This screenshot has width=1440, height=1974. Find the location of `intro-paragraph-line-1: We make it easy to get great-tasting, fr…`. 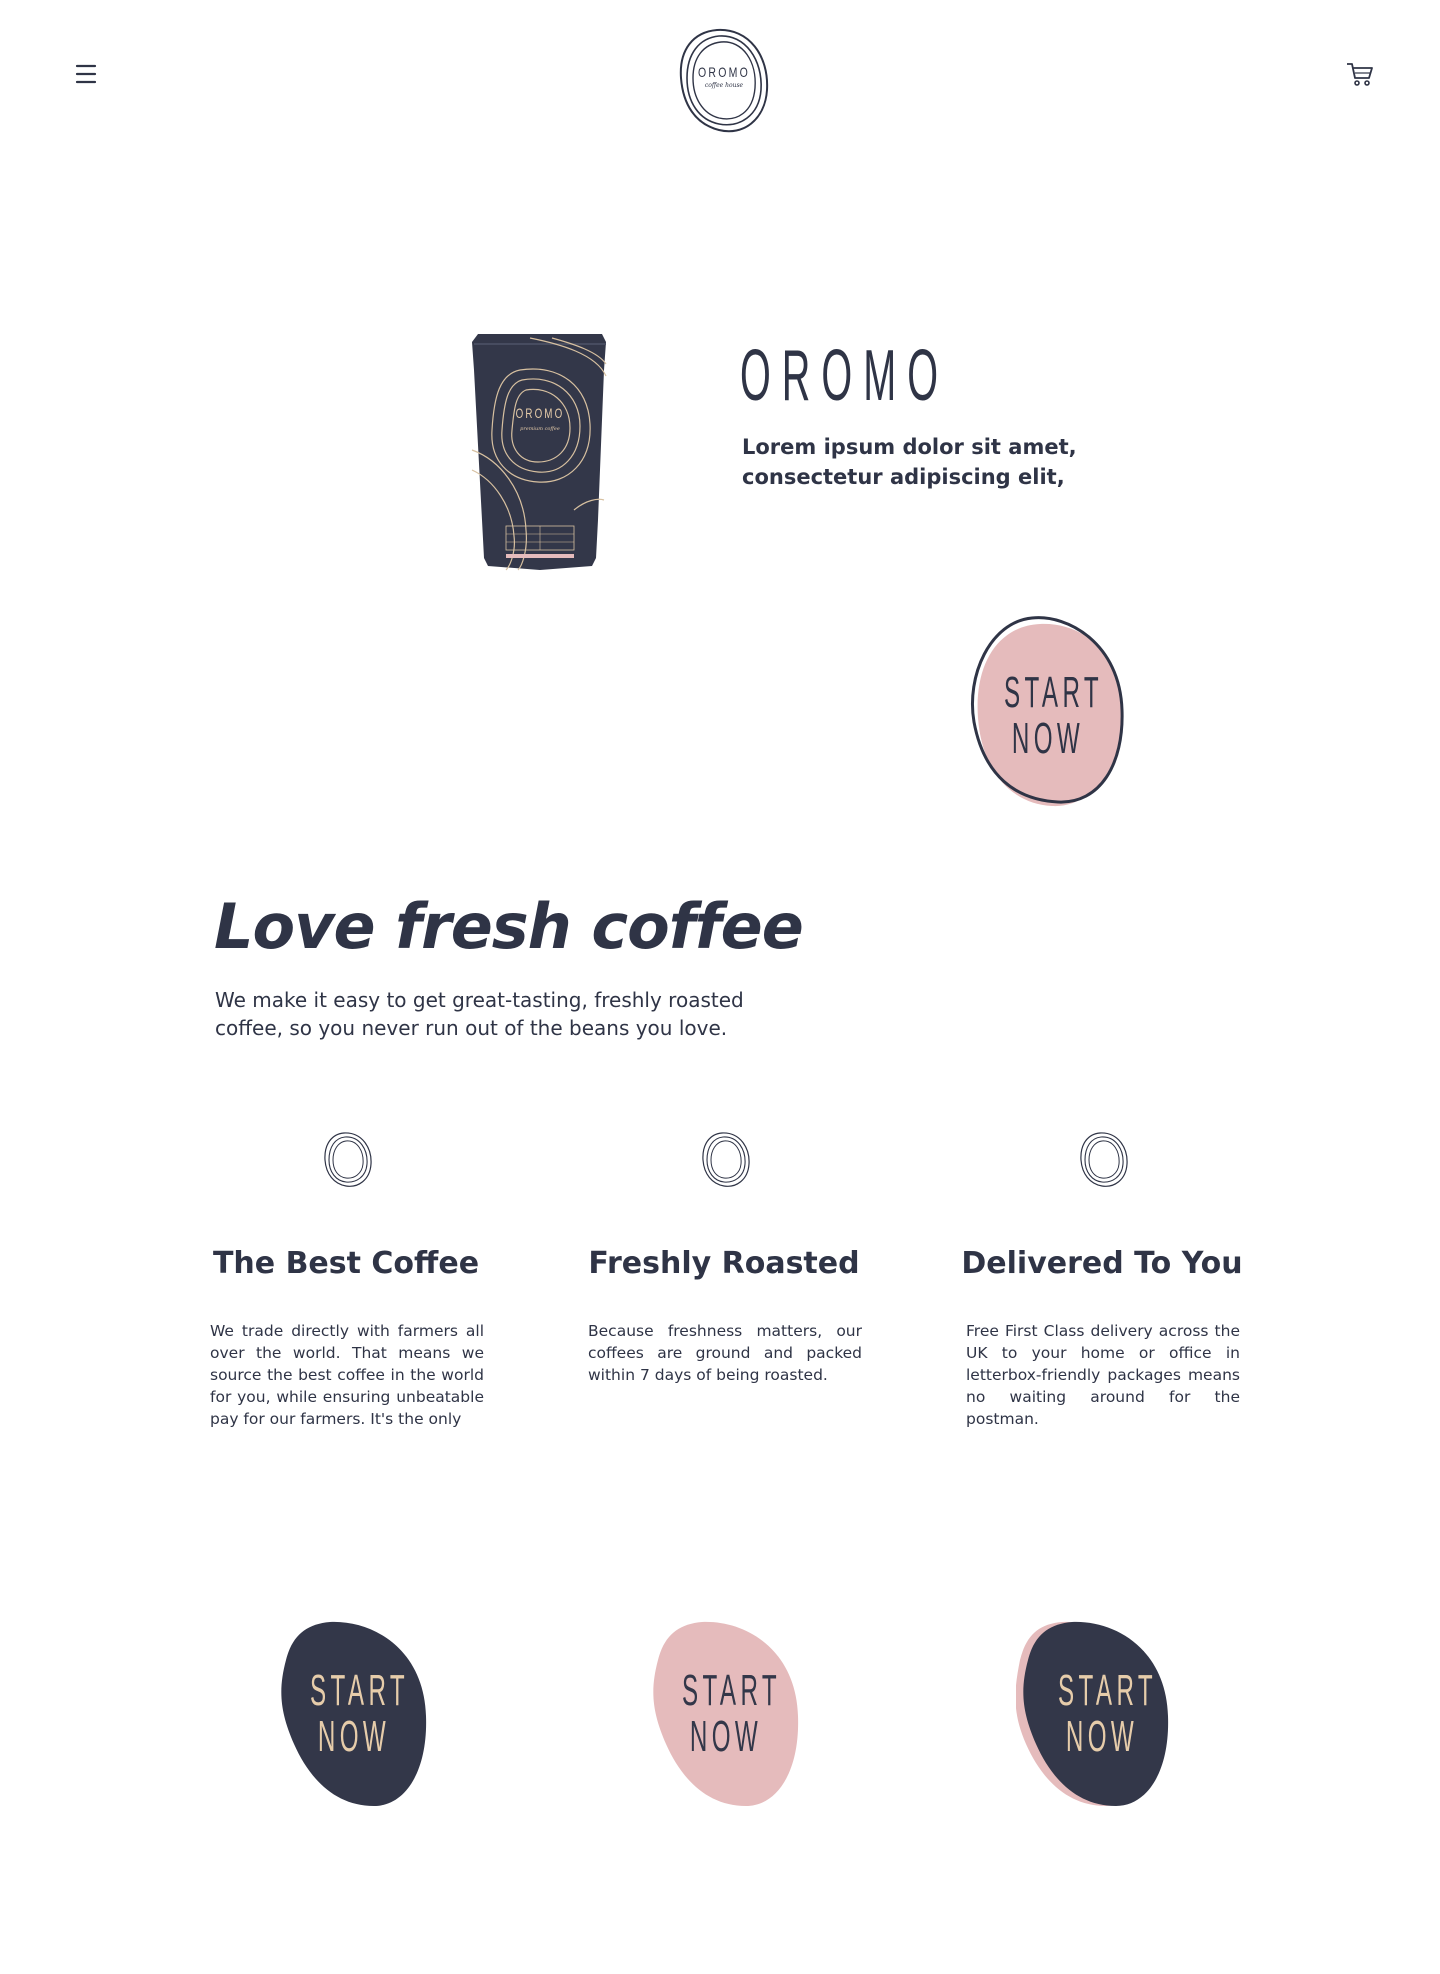

intro-paragraph-line-1: We make it easy to get great-tasting, fr… is located at coordinates (479, 1000).